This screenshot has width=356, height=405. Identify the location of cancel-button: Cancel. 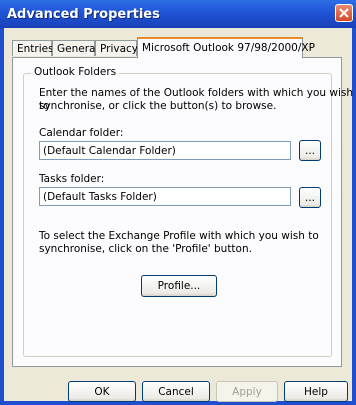
(176, 391).